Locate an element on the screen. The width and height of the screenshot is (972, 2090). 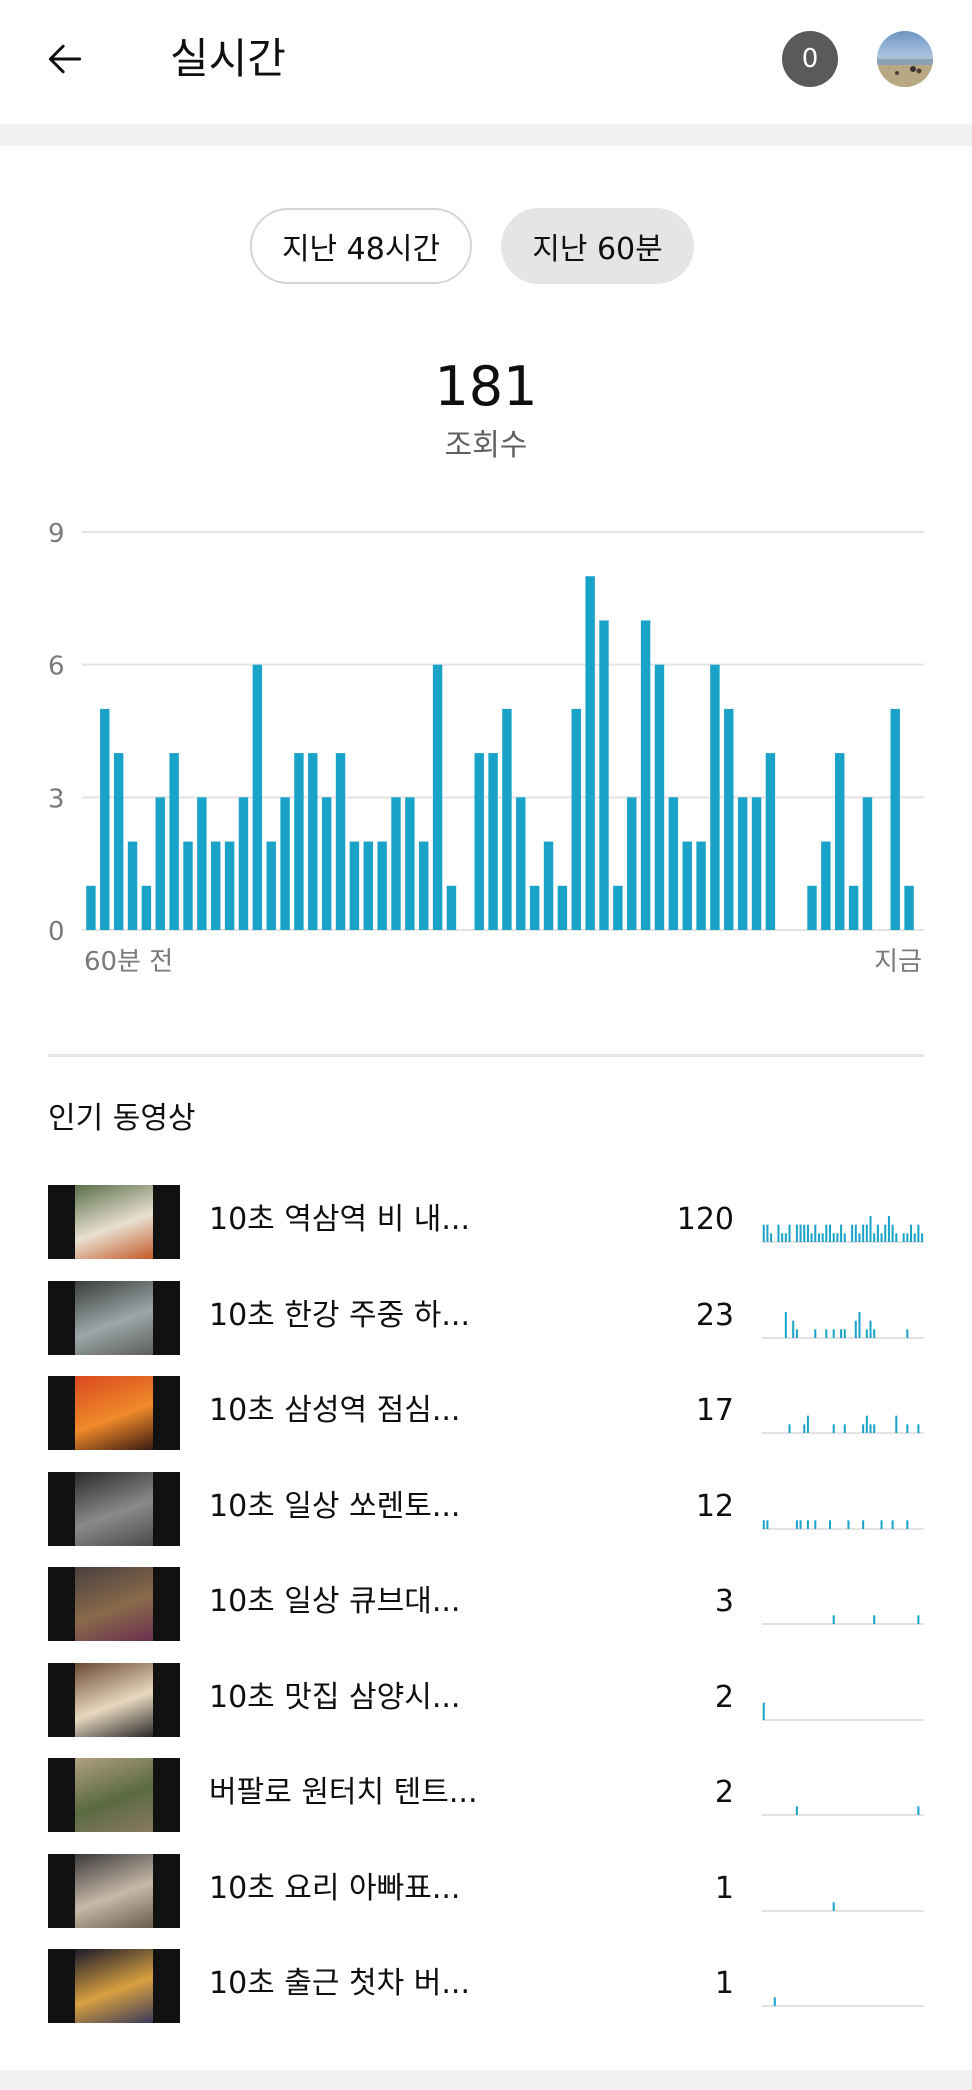
video-view-count: 3 is located at coordinates (724, 1601).